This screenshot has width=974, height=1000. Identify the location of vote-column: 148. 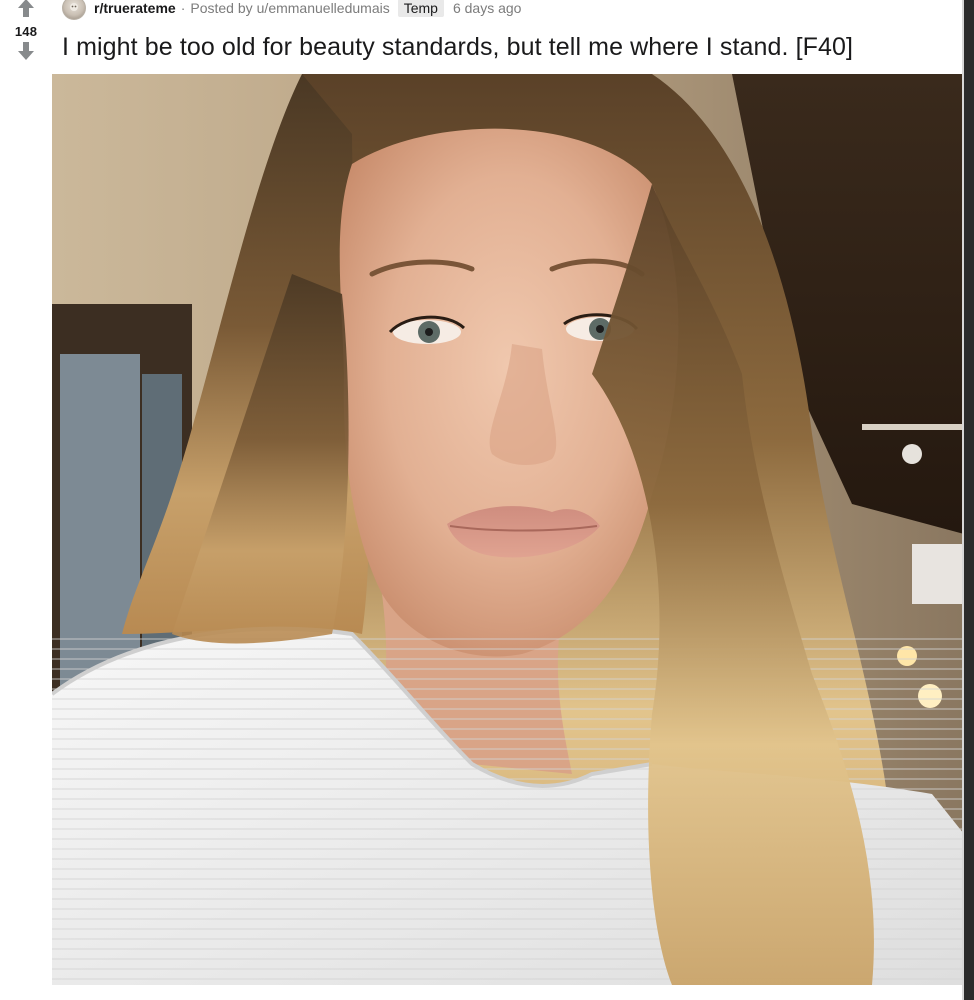
(26, 40).